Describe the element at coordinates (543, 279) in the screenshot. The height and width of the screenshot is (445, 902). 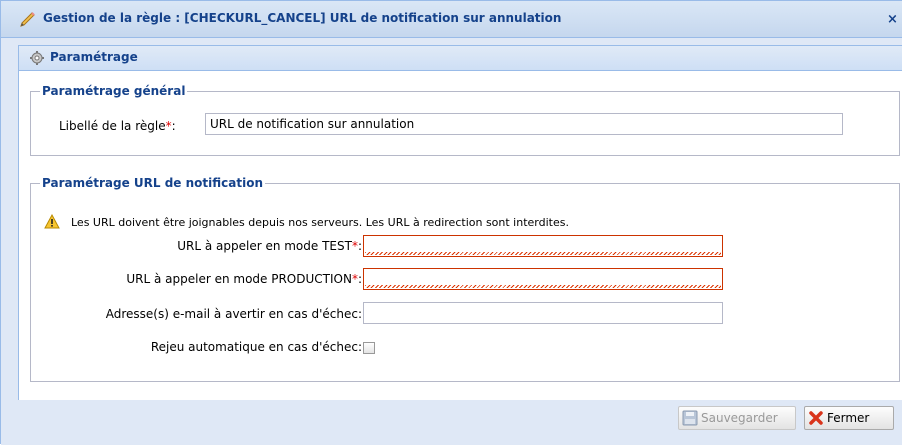
I see `prod-url-input` at that location.